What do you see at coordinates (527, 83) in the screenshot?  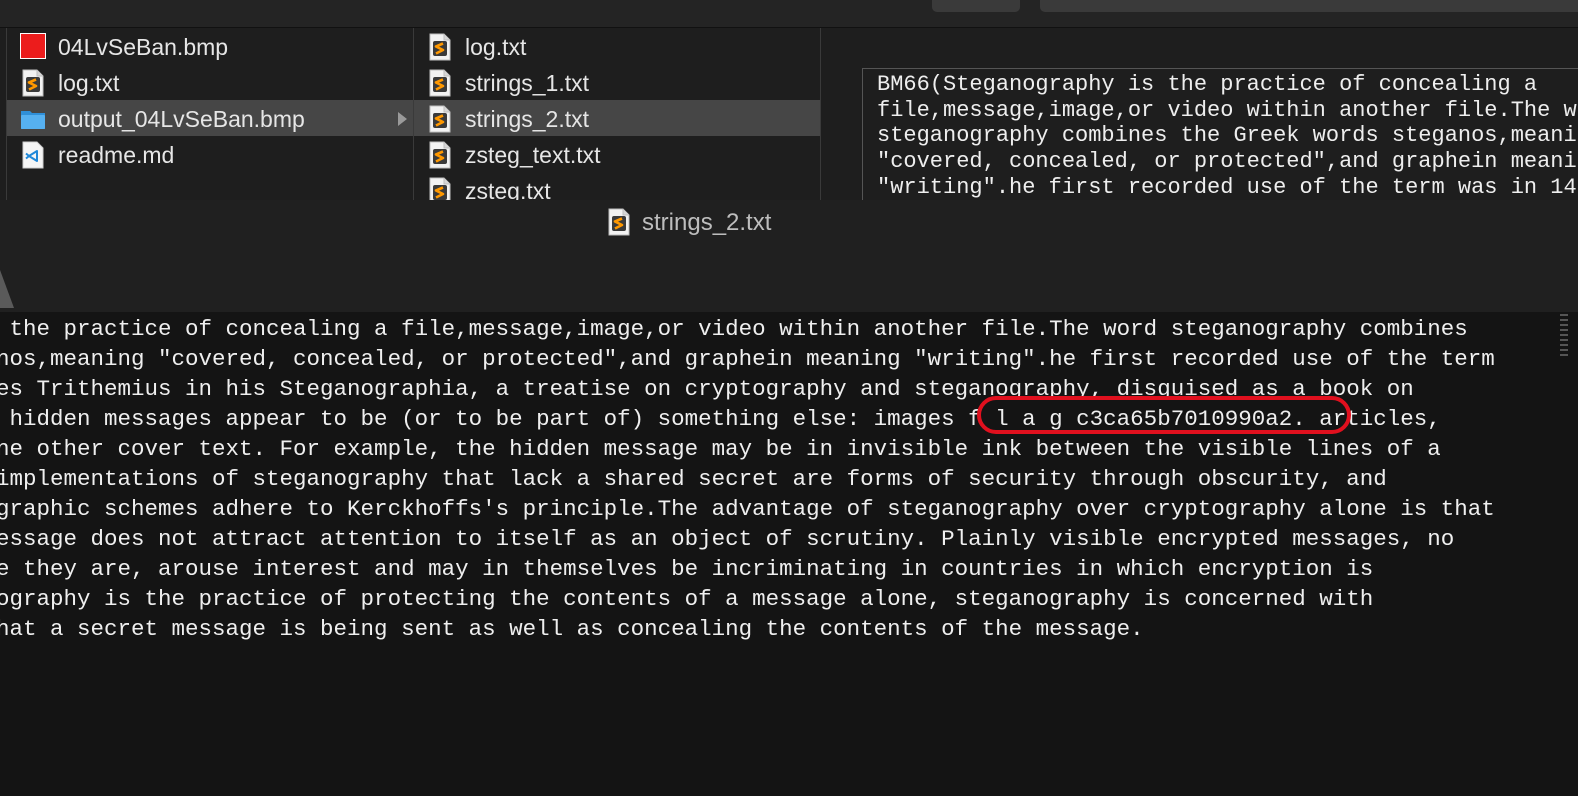 I see `file-name: strings_1.txt` at bounding box center [527, 83].